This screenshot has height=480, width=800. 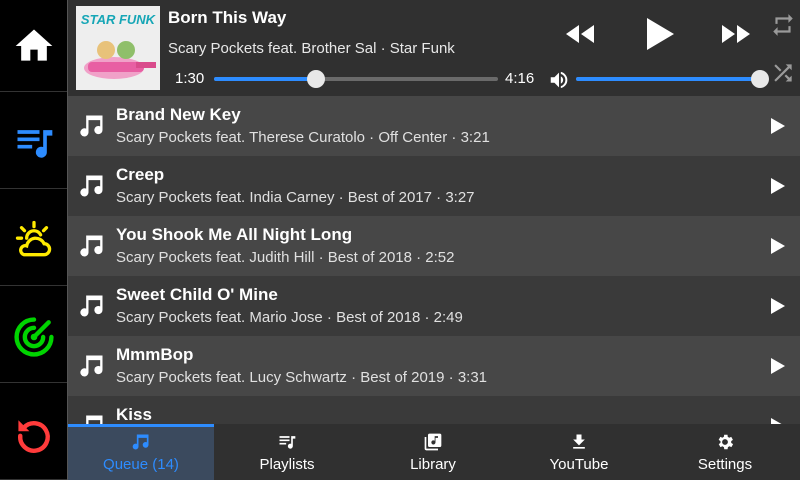 I want to click on tab-label: Playlists, so click(x=287, y=464).